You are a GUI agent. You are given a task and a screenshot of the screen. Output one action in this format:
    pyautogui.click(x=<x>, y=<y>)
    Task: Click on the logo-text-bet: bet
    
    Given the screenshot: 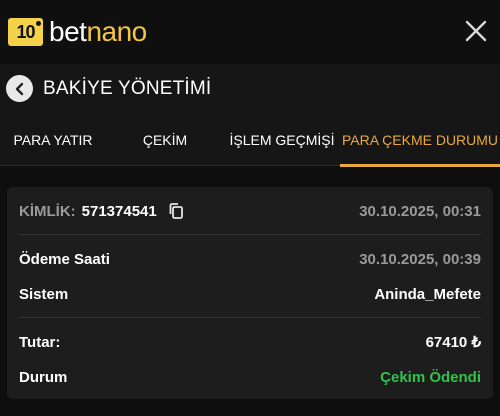 What is the action you would take?
    pyautogui.click(x=68, y=31)
    